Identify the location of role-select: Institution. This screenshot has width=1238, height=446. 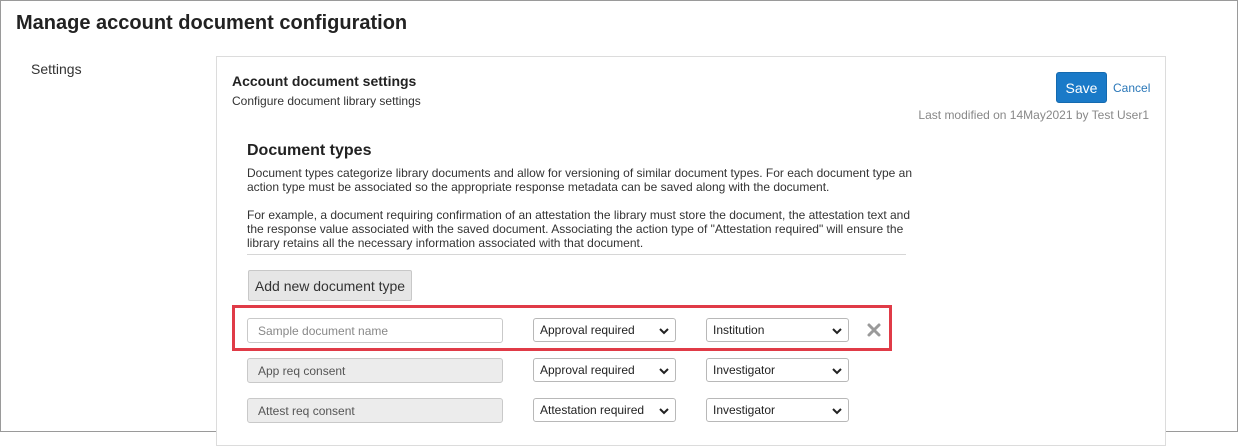
(777, 330).